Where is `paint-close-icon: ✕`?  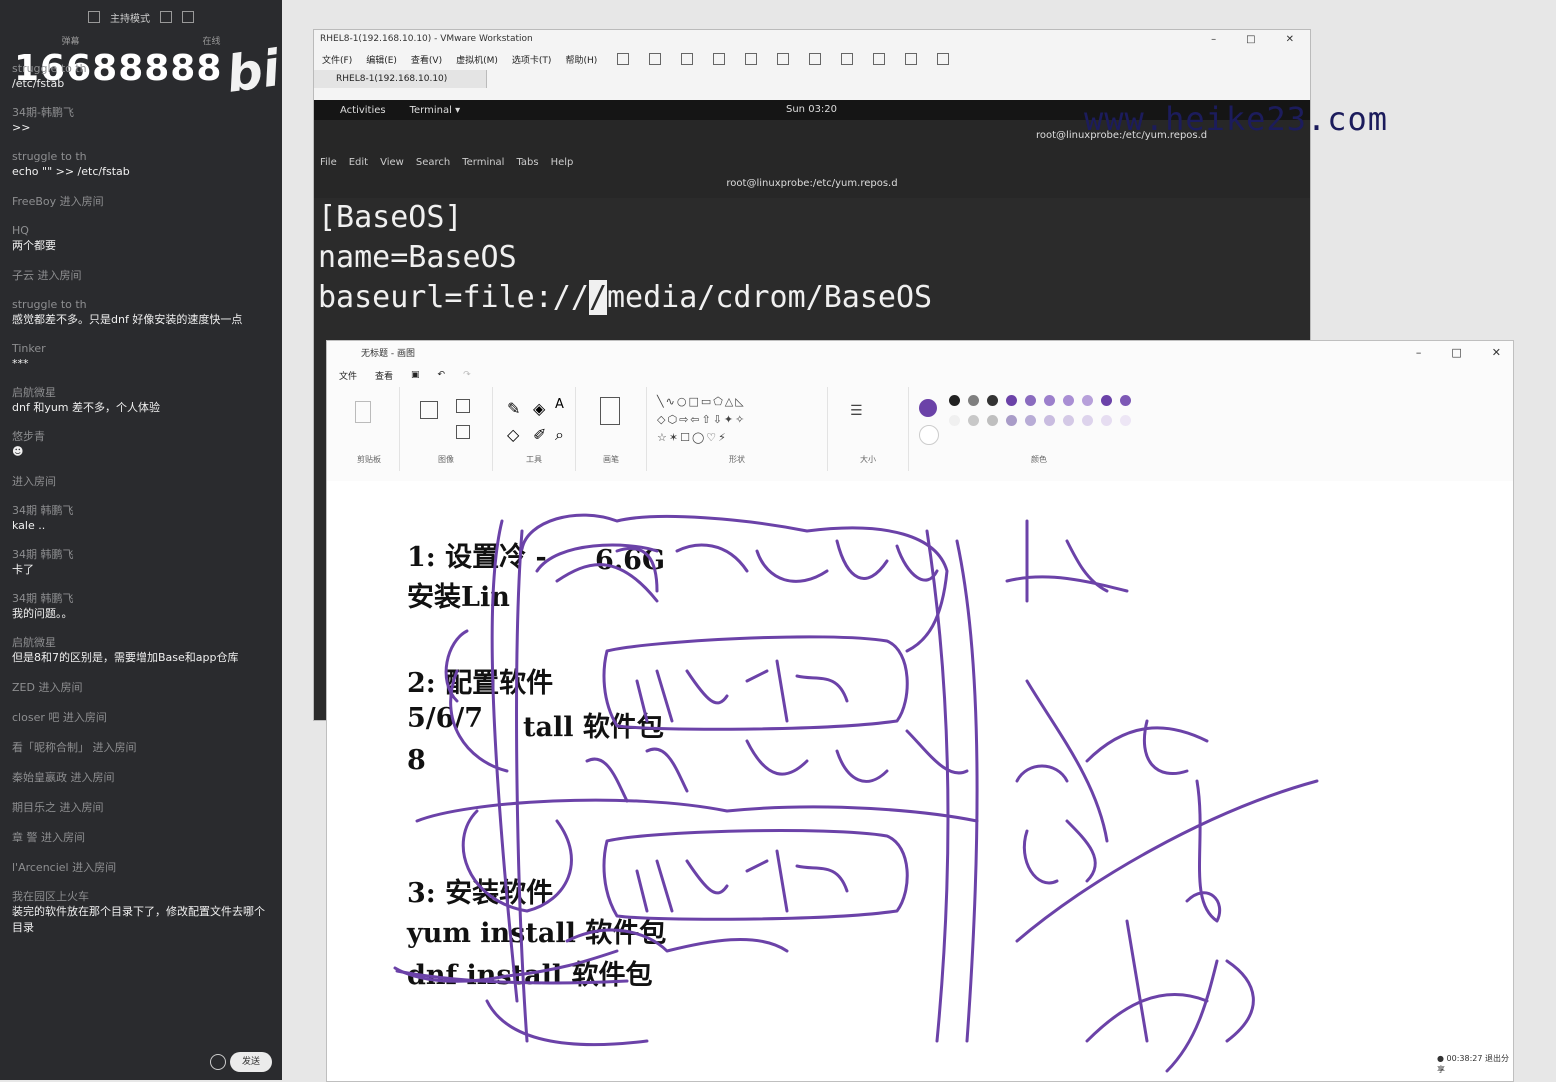
paint-close-icon: ✕ is located at coordinates (1496, 352).